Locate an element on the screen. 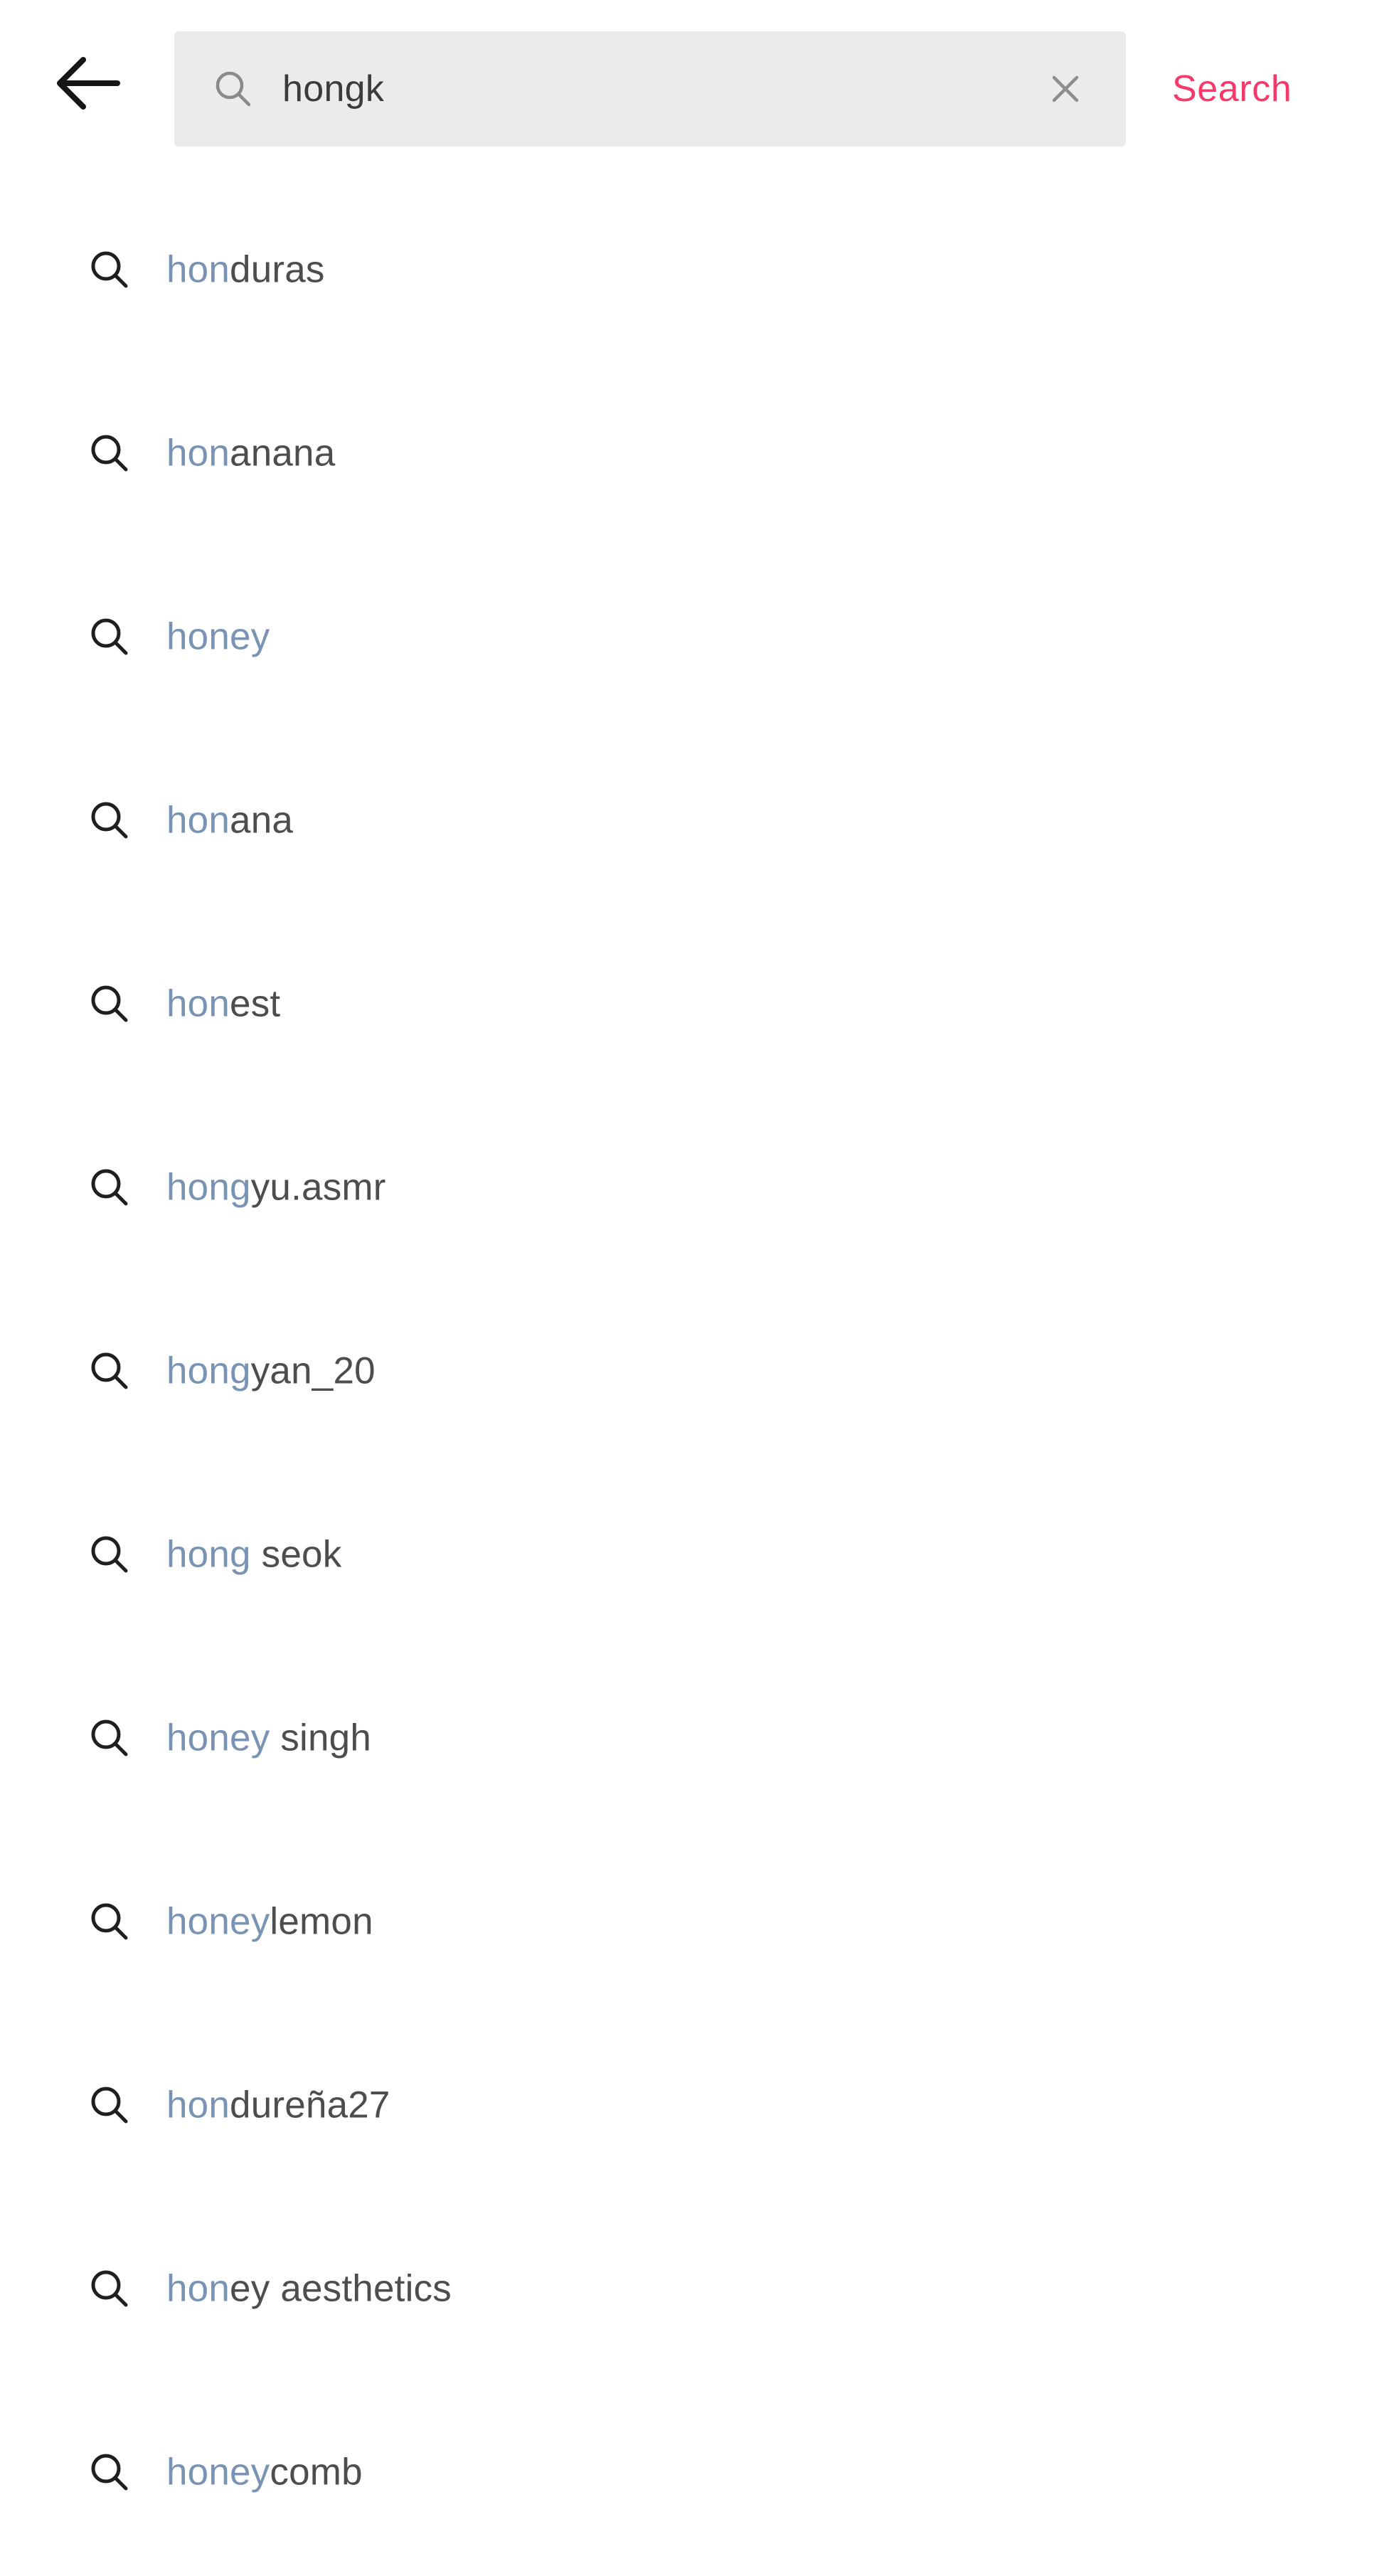 The image size is (1394, 2576). arrow-left-icon is located at coordinates (87, 83).